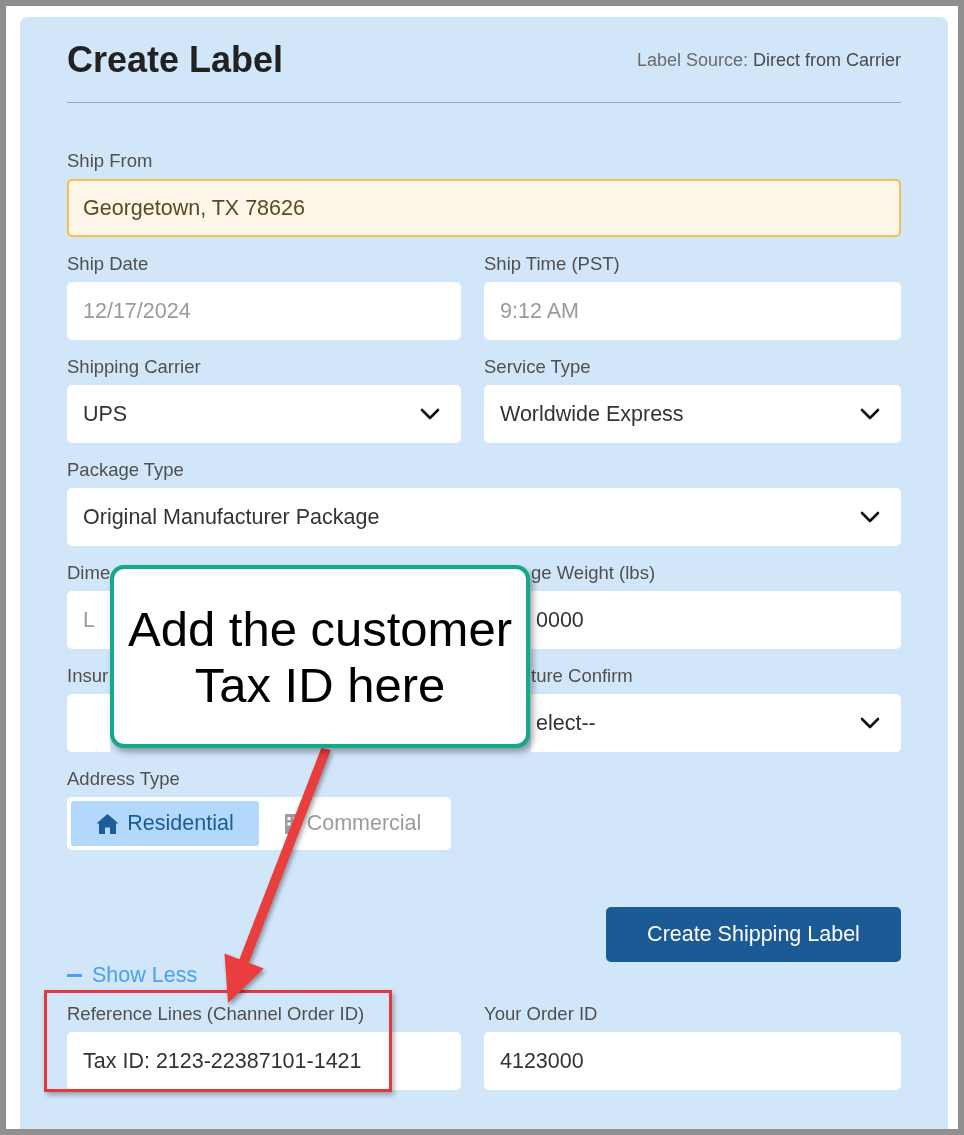  Describe the element at coordinates (692, 1061) in the screenshot. I see `text-field: 4123000` at that location.